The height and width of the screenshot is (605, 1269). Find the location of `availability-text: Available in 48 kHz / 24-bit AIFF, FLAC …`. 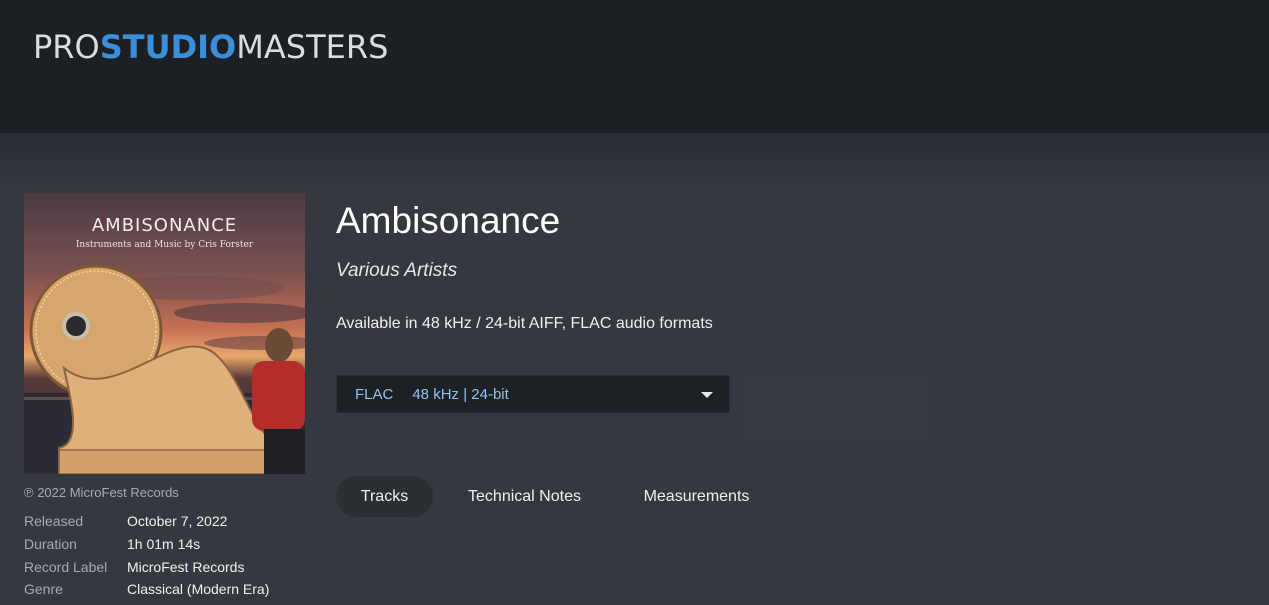

availability-text: Available in 48 kHz / 24-bit AIFF, FLAC … is located at coordinates (524, 323).